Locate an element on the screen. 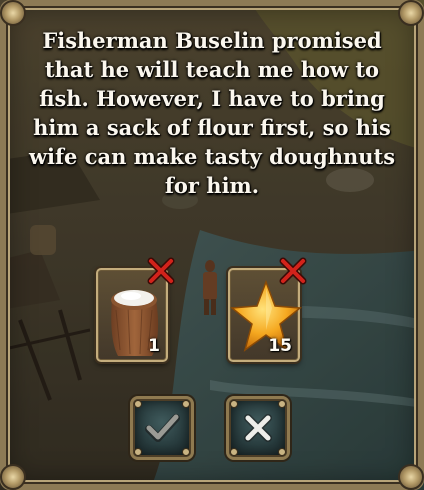 The image size is (424, 490). close-icon is located at coordinates (258, 428).